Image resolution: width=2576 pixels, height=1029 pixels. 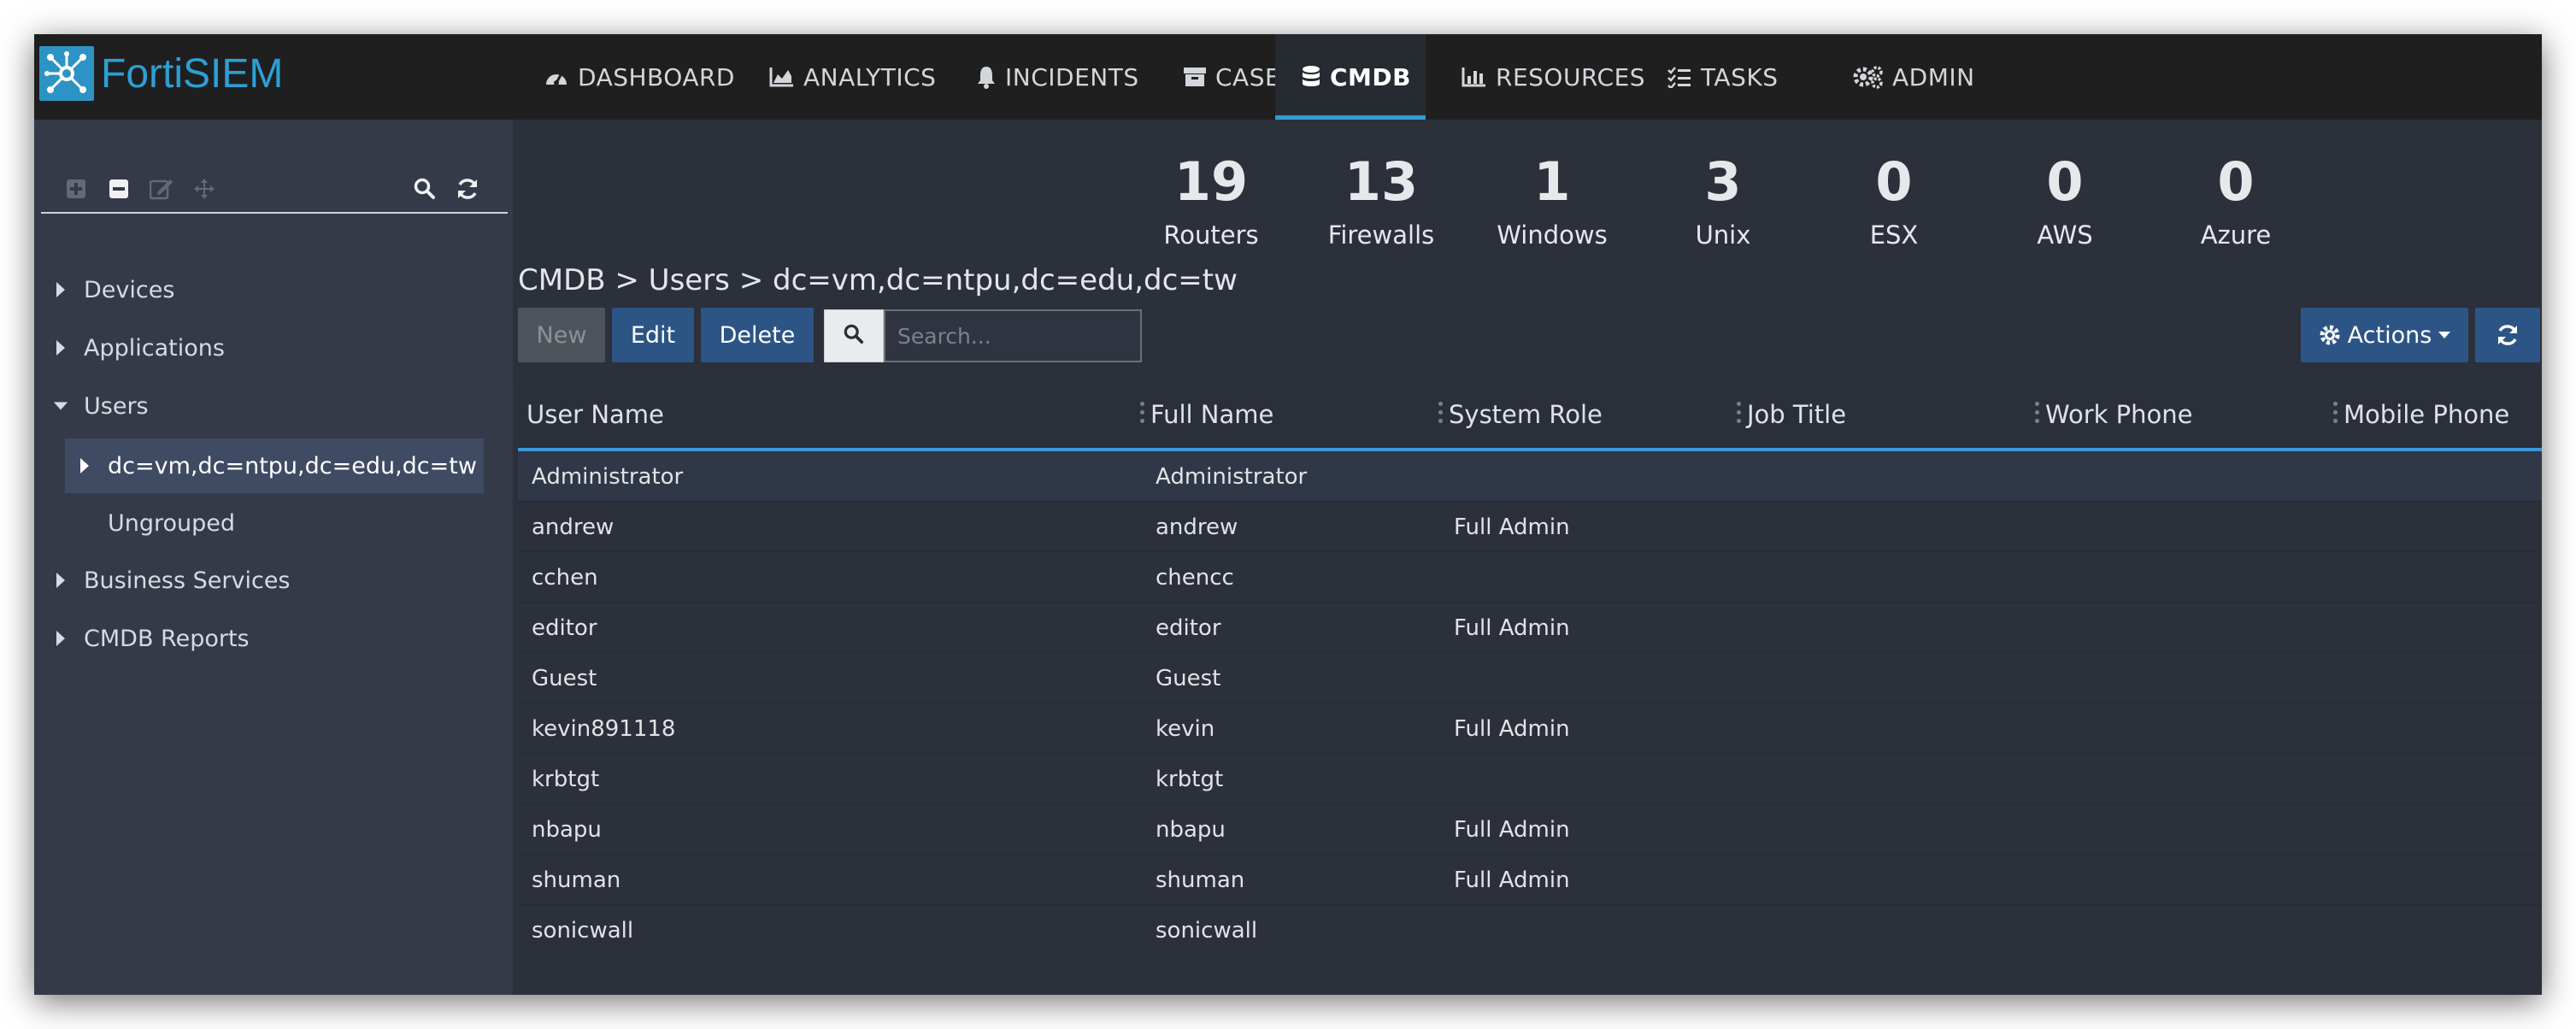 I want to click on search-button, so click(x=854, y=335).